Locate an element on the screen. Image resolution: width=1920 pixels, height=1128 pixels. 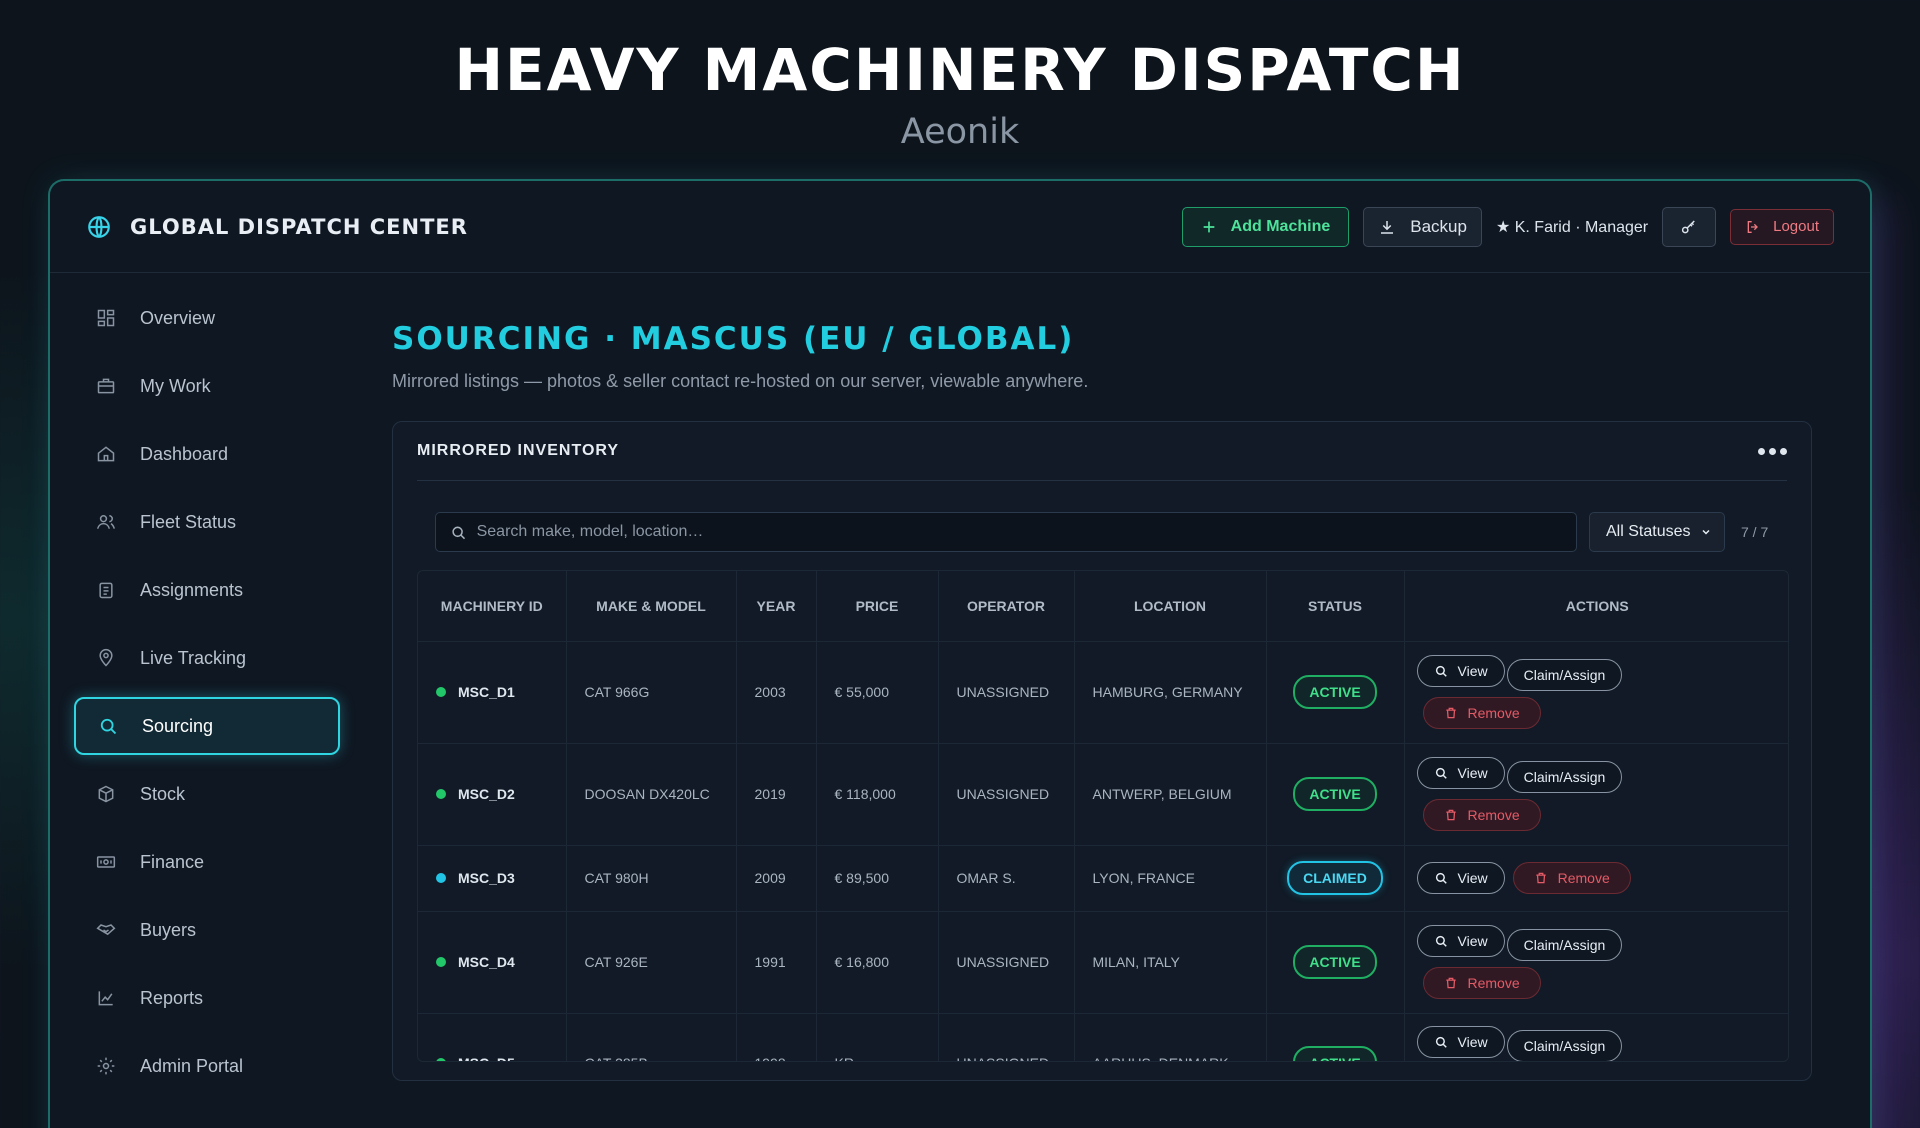
add-machine-button: Add Machine is located at coordinates (1265, 226).